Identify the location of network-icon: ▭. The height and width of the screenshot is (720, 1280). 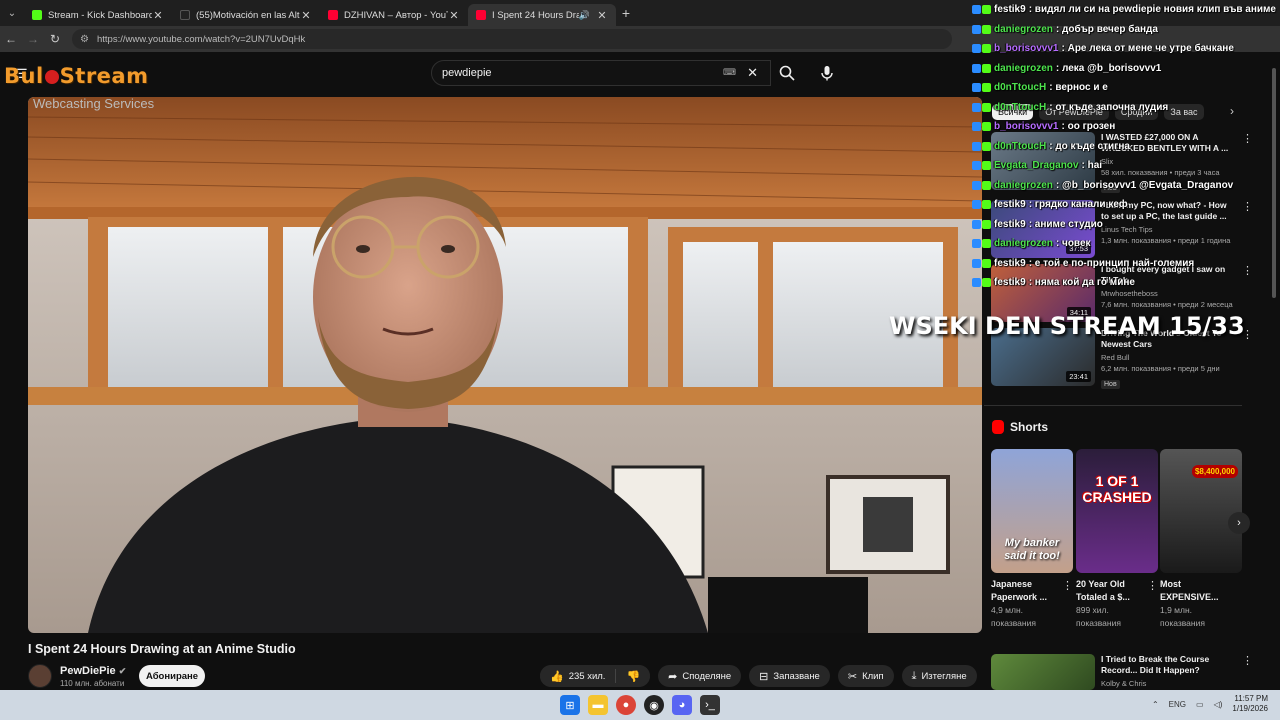
(1200, 704).